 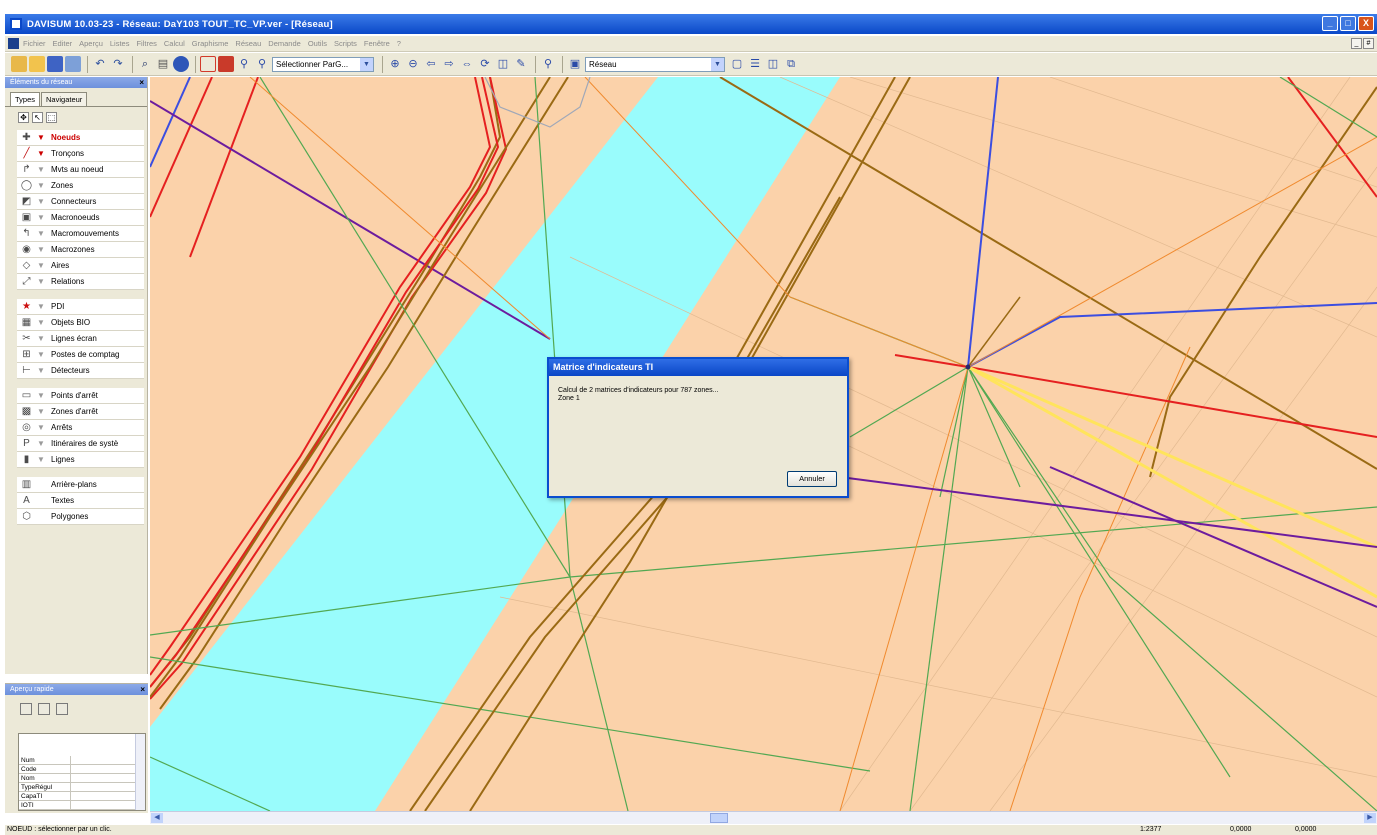 What do you see at coordinates (248, 43) in the screenshot?
I see `menu-reseau: Réseau` at bounding box center [248, 43].